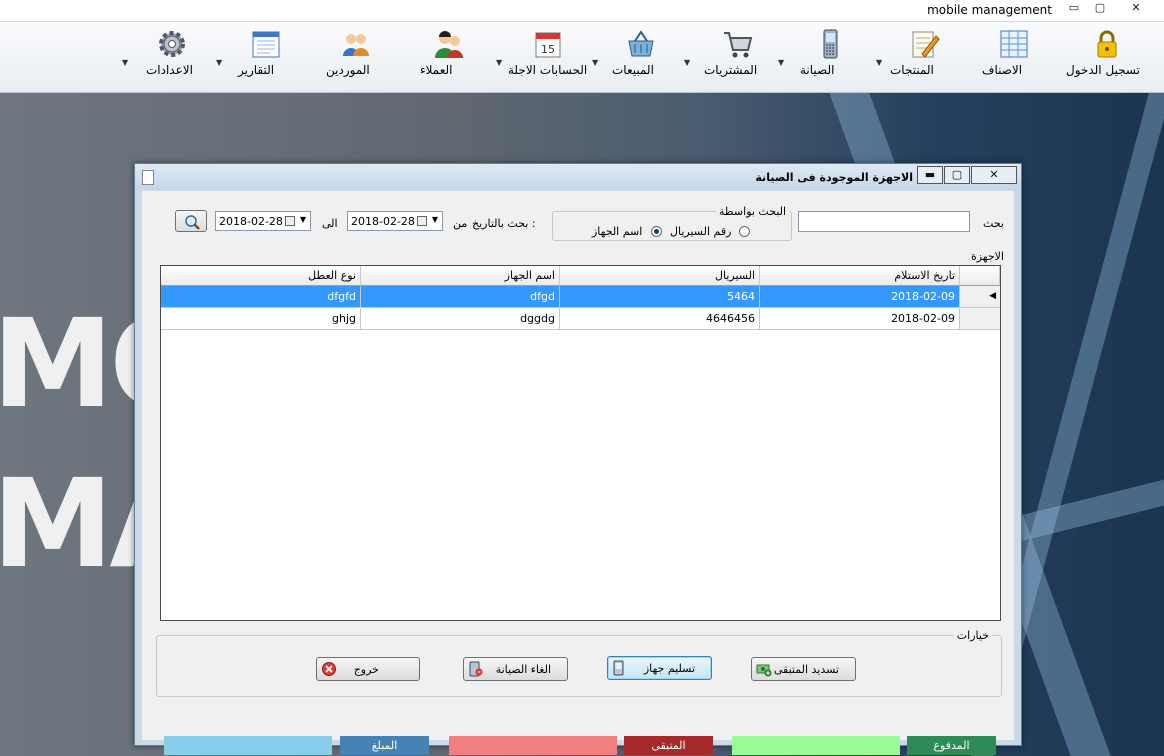  I want to click on exit-button: خروج, so click(368, 669).